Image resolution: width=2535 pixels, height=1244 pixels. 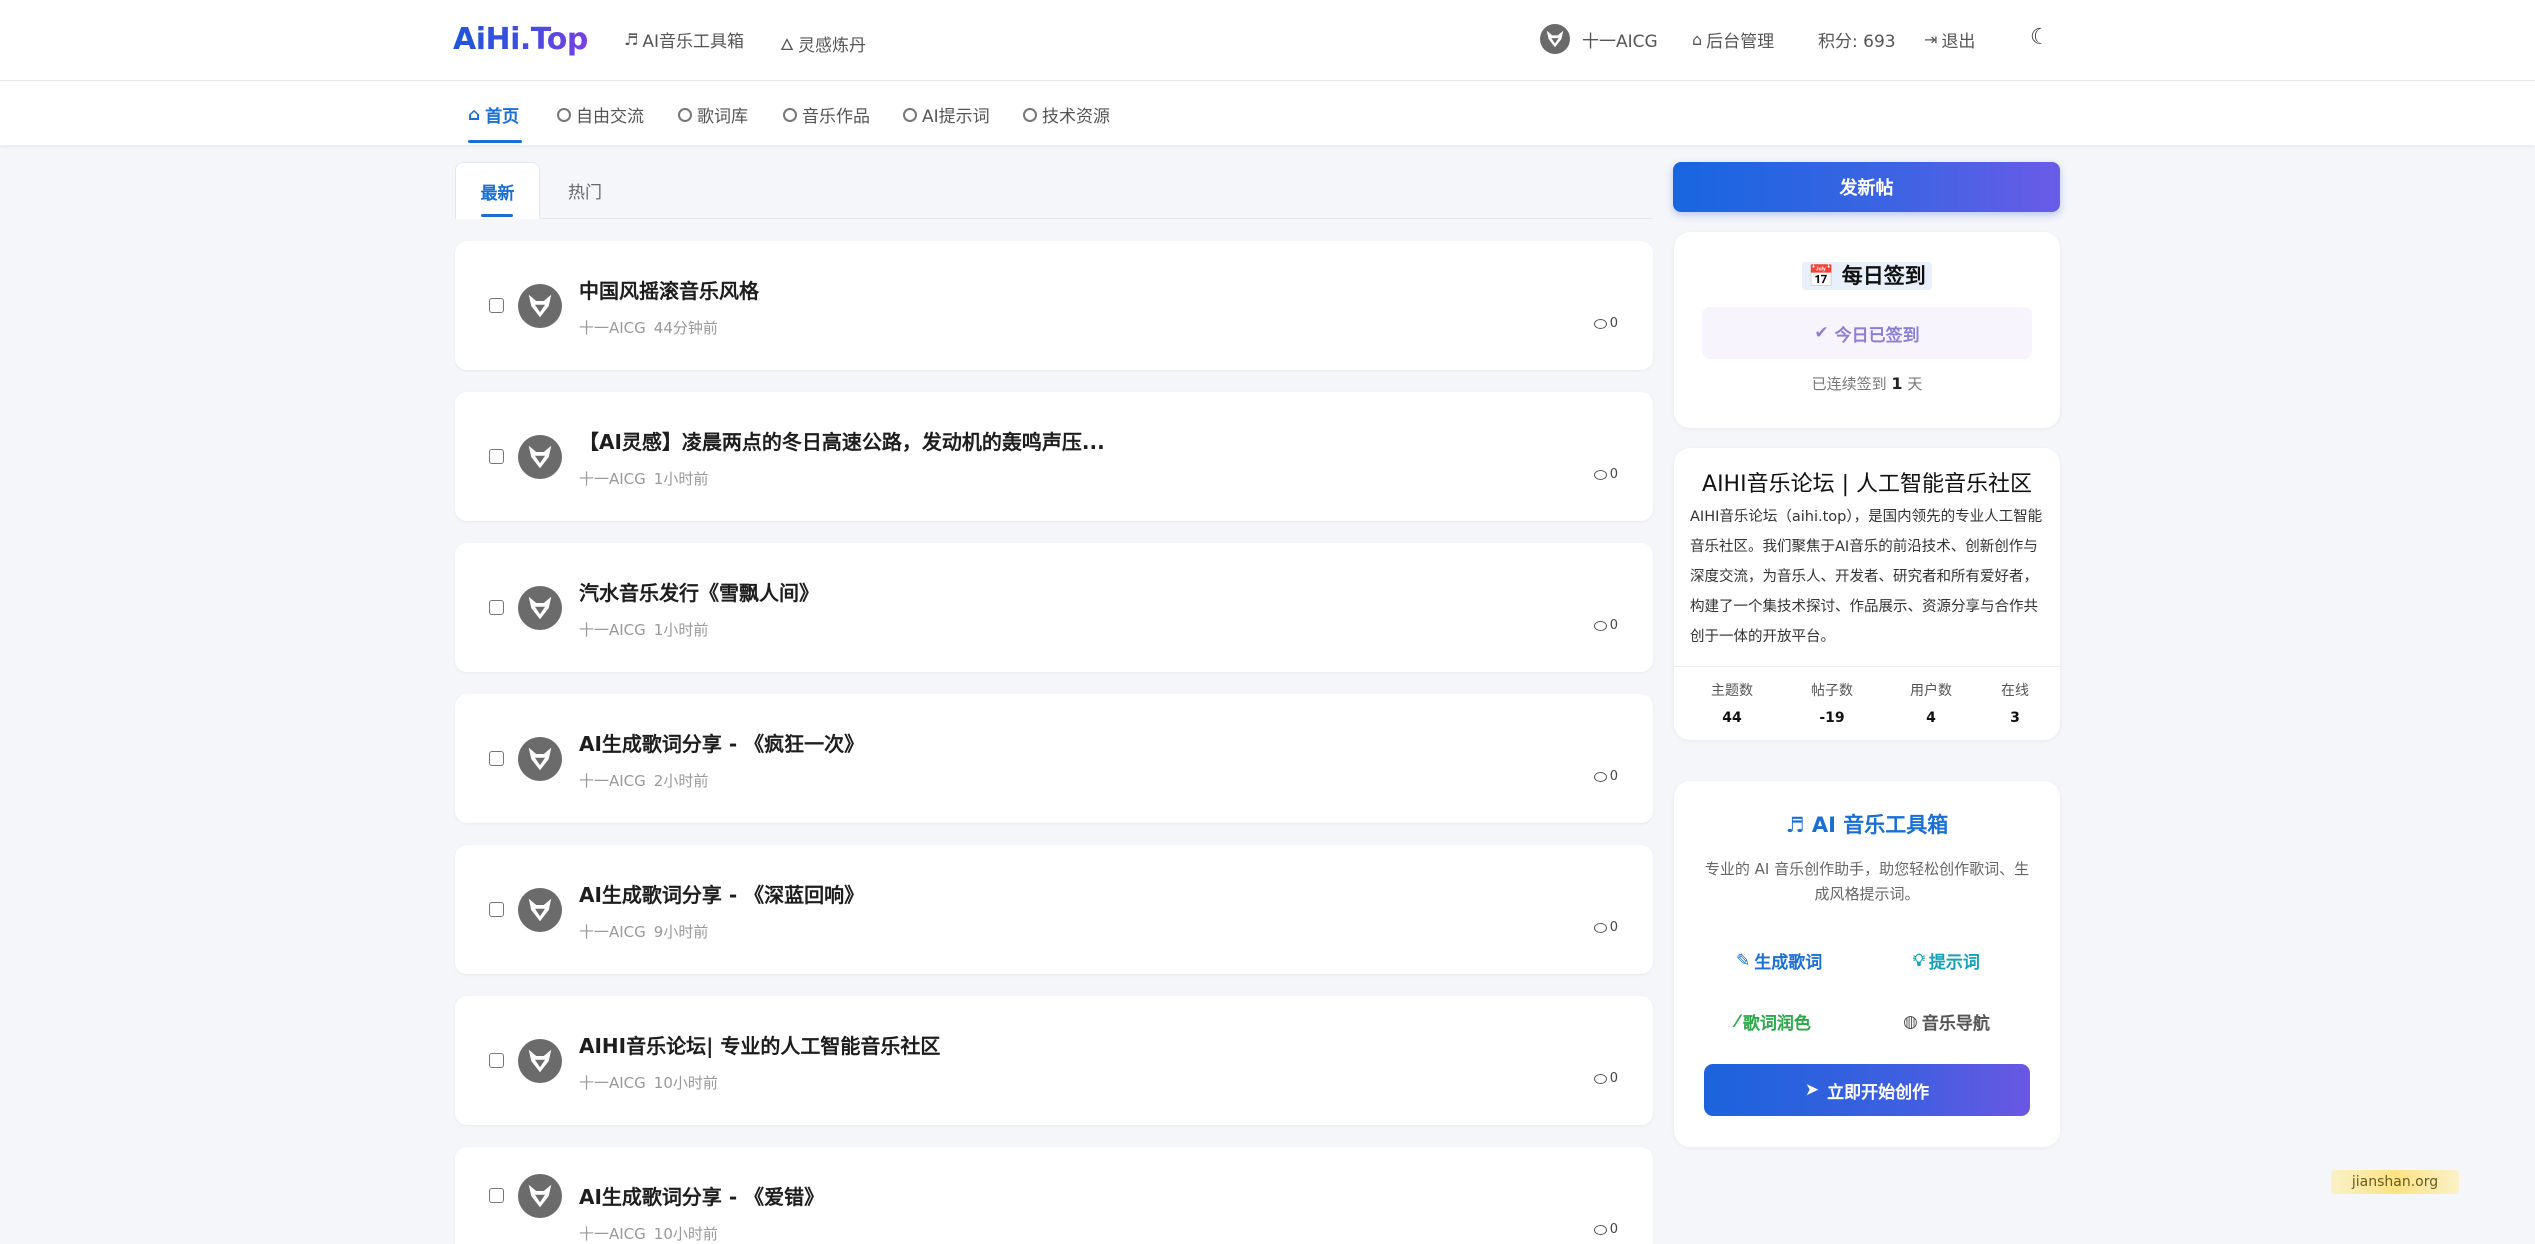 I want to click on admin-link: ⌂ 后台管理, so click(x=1733, y=39).